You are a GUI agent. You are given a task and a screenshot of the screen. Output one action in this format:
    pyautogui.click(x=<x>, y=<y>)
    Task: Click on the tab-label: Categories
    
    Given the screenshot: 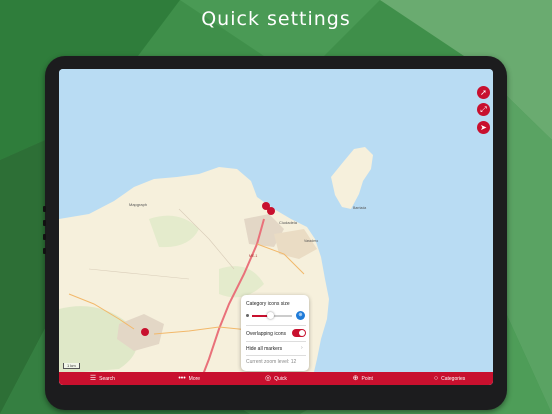 What is the action you would take?
    pyautogui.click(x=453, y=378)
    